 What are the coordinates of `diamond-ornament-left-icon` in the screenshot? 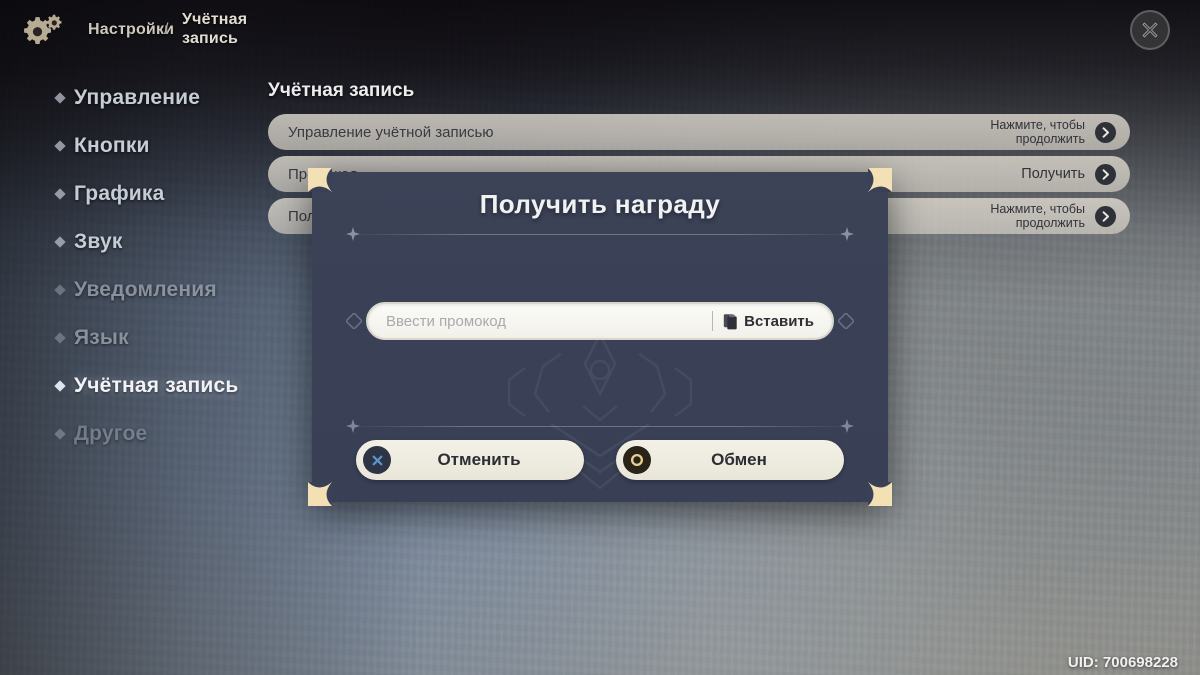 It's located at (354, 321).